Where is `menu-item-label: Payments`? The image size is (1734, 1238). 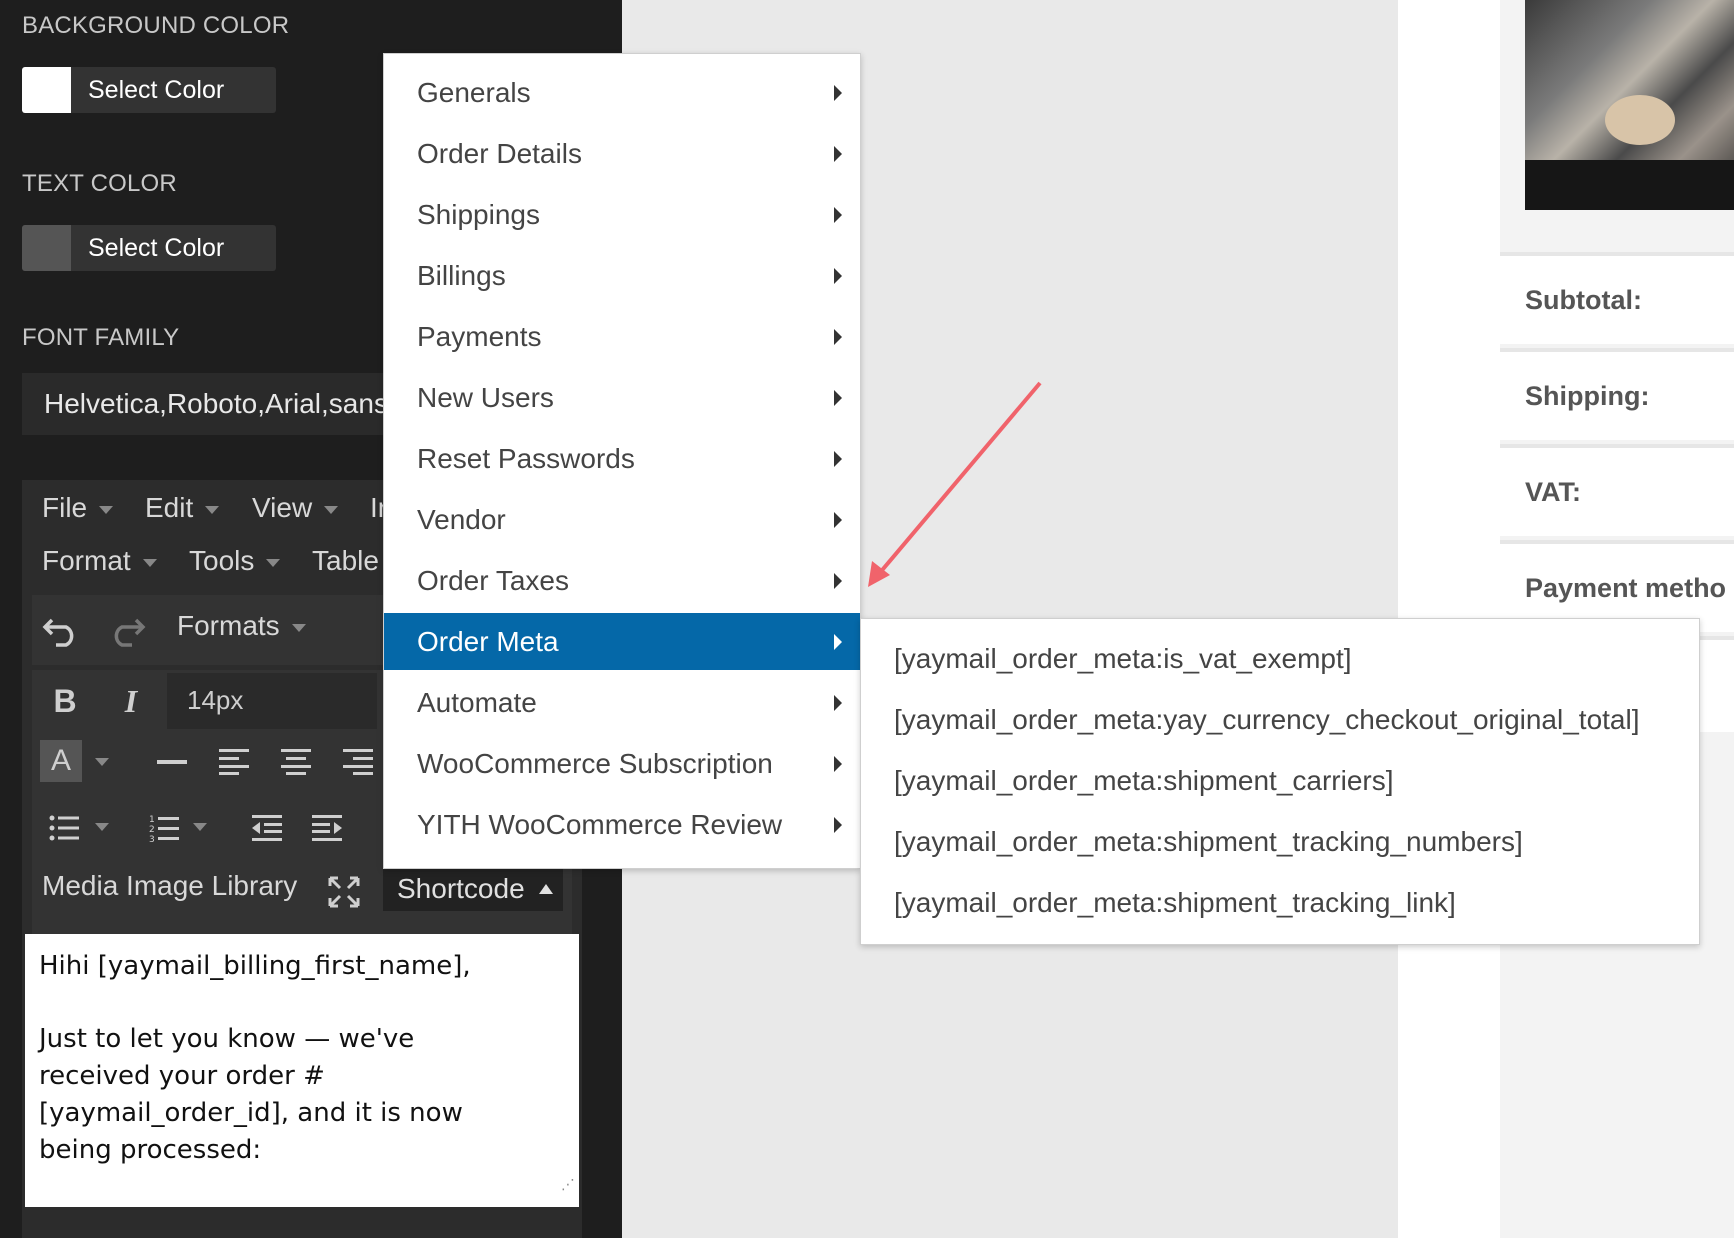
menu-item-label: Payments is located at coordinates (479, 336).